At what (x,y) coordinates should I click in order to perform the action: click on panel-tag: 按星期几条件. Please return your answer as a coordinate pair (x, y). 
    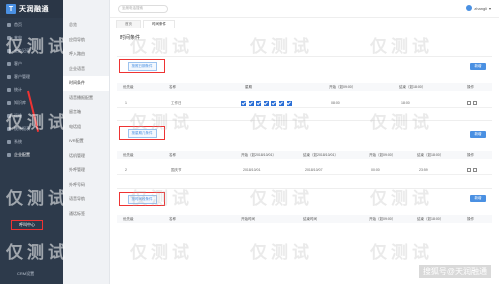
    Looking at the image, I should click on (142, 133).